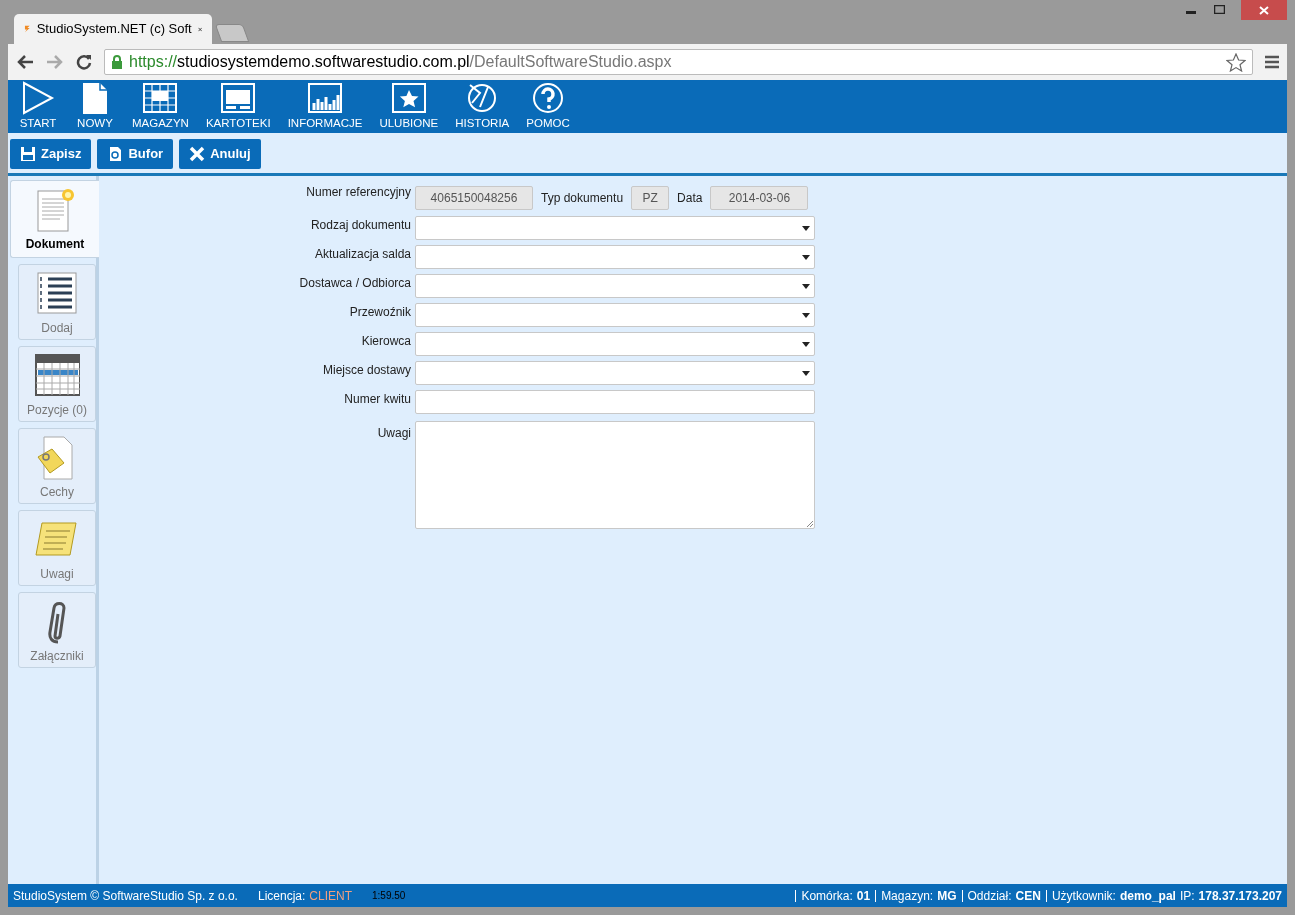 The height and width of the screenshot is (915, 1295). What do you see at coordinates (220, 153) in the screenshot?
I see `toolbar-button: Anuluj` at bounding box center [220, 153].